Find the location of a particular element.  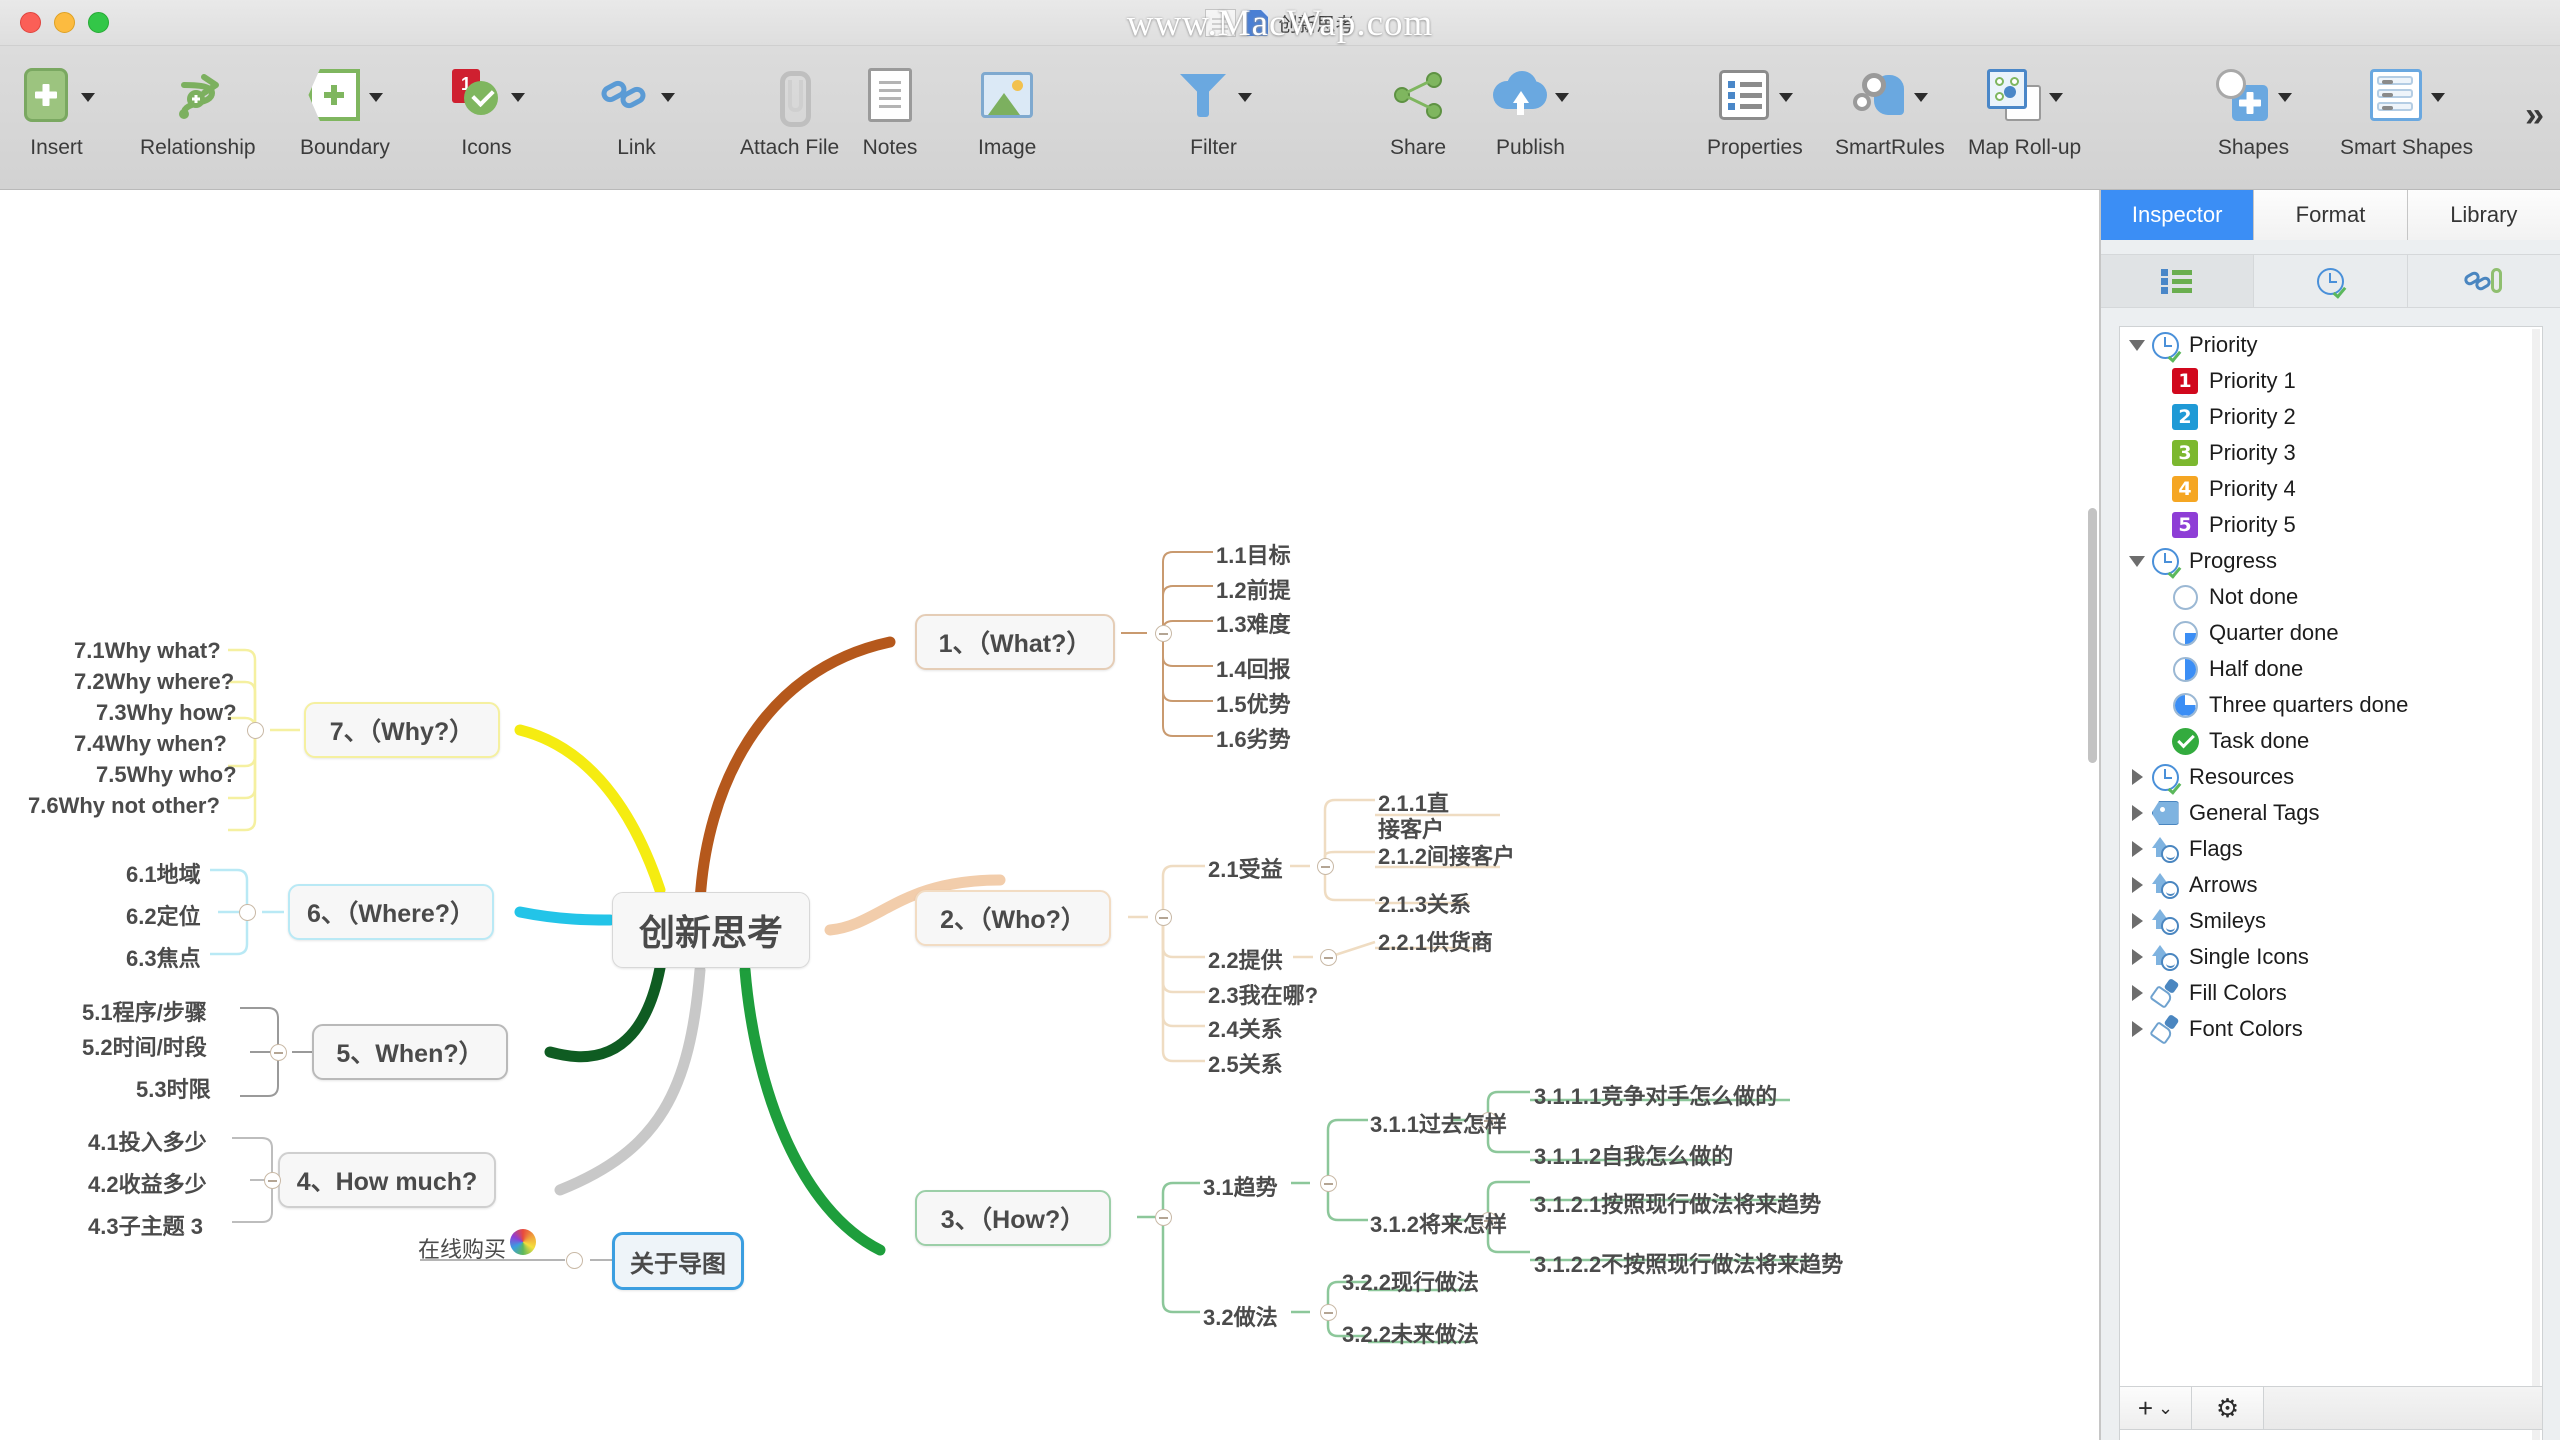

map-rollup-icon is located at coordinates (2014, 95).